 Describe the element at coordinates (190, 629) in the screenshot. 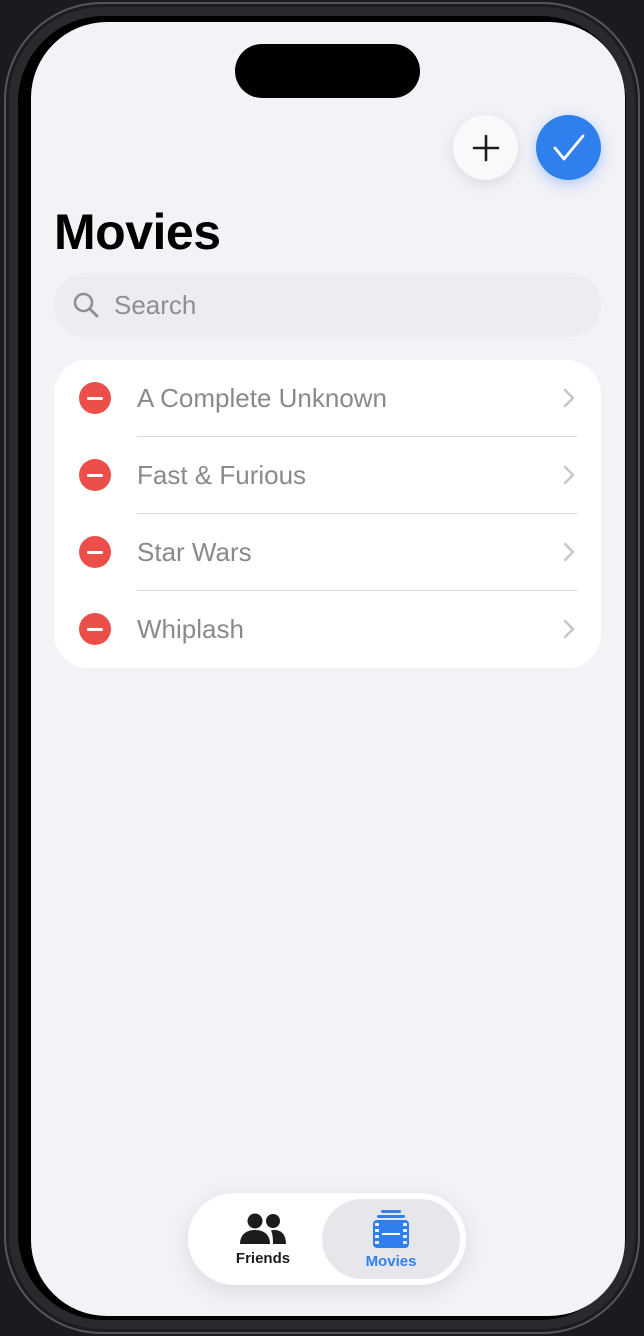

I see `movie-title: Whiplash` at that location.